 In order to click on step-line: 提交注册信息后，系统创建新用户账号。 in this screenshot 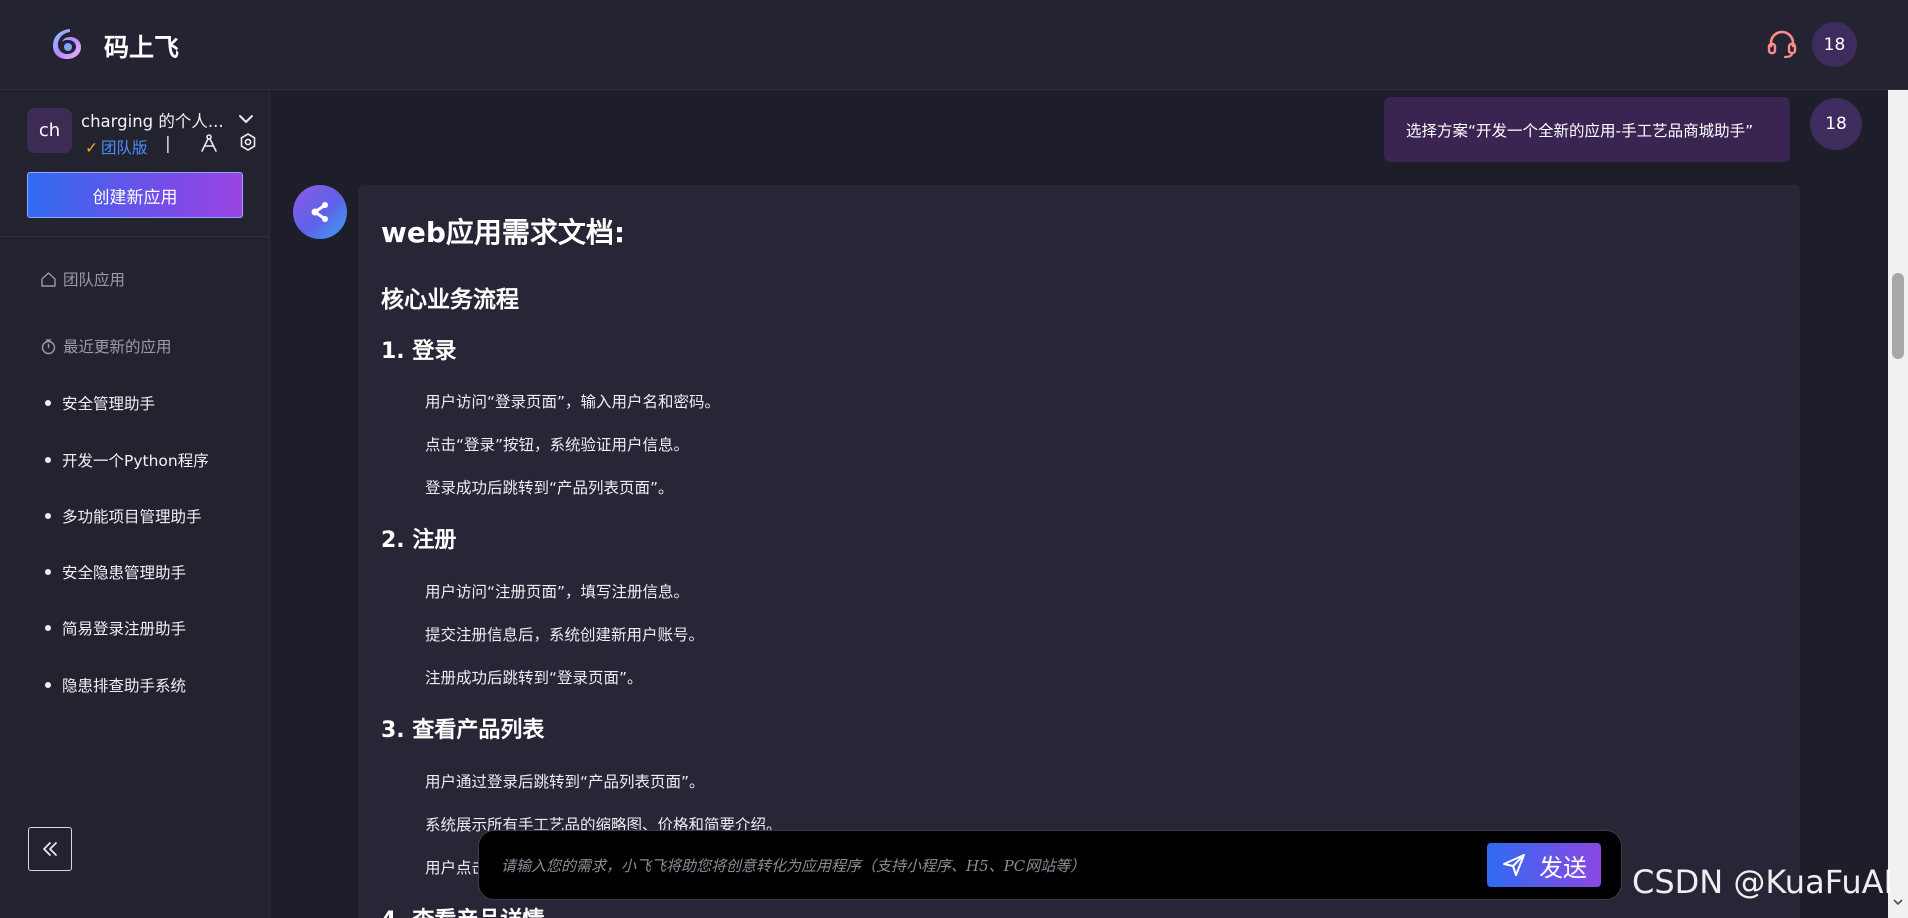, I will do `click(565, 635)`.